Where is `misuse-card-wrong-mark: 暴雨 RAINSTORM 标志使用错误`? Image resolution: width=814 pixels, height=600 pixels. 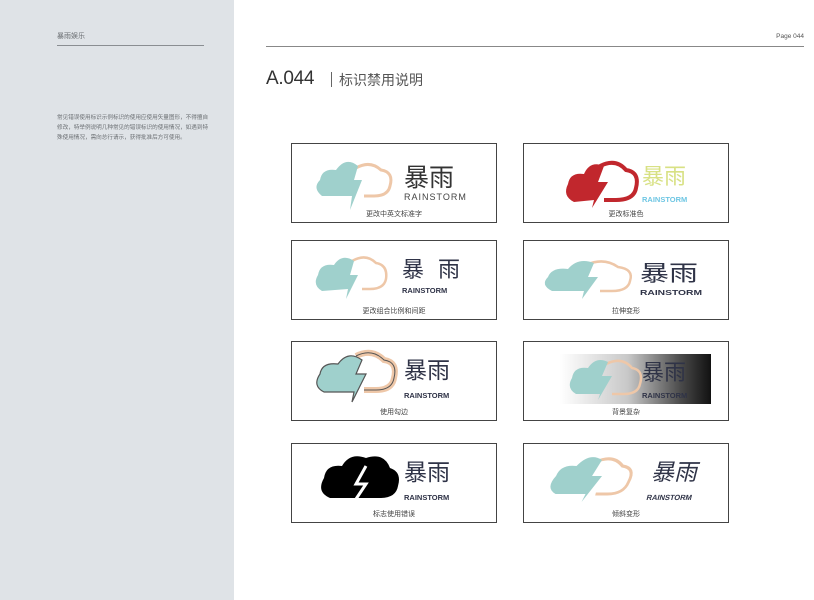 misuse-card-wrong-mark: 暴雨 RAINSTORM 标志使用错误 is located at coordinates (394, 483).